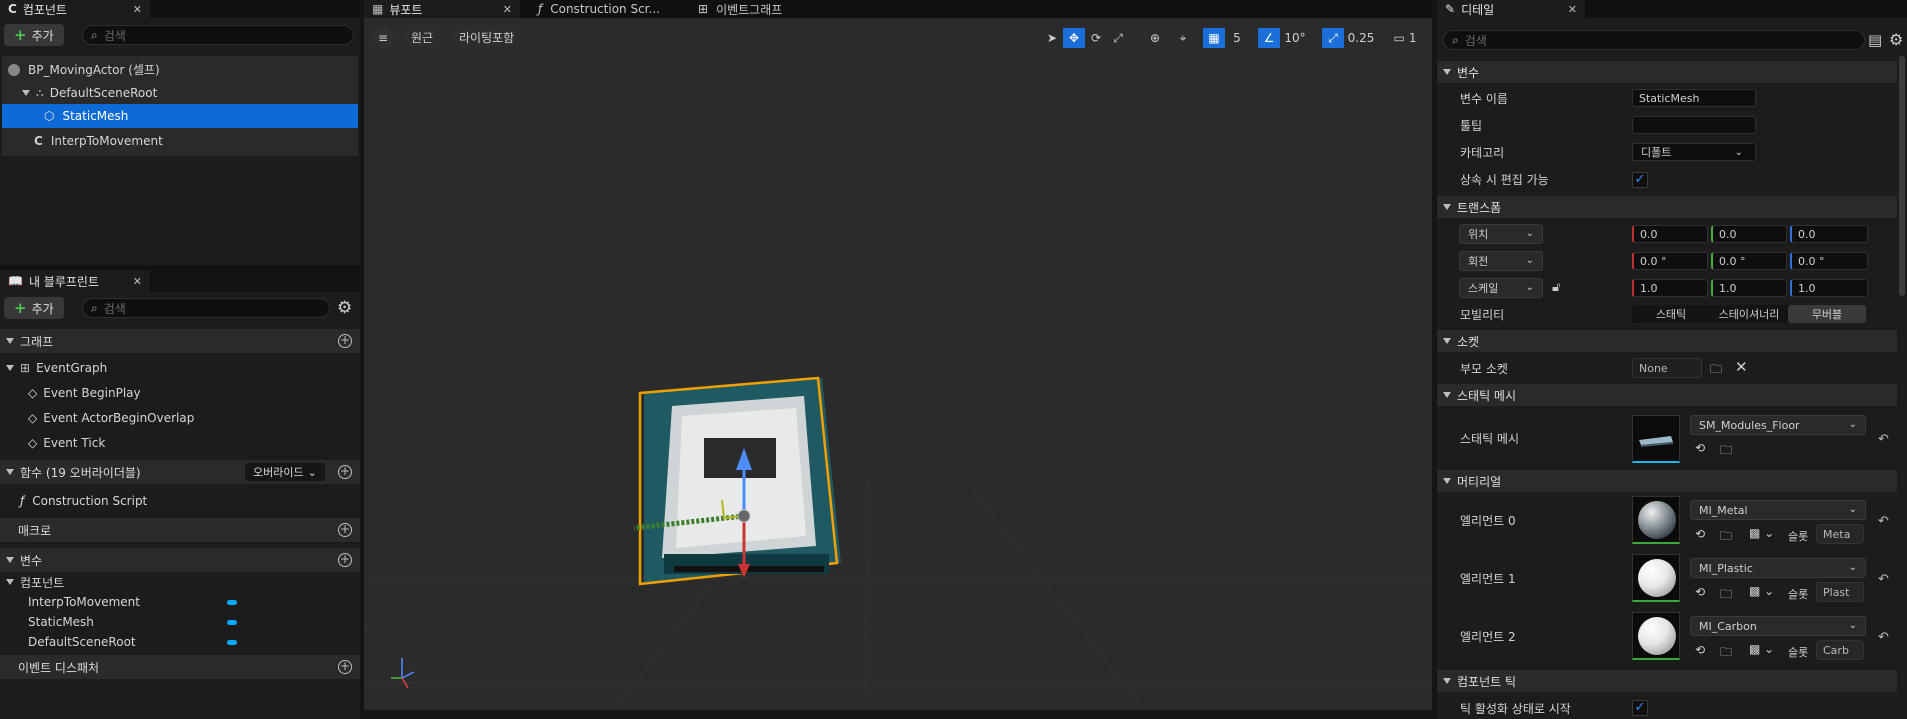 The width and height of the screenshot is (1907, 719). What do you see at coordinates (1295, 38) in the screenshot?
I see `rotation-snap-value: 10°` at bounding box center [1295, 38].